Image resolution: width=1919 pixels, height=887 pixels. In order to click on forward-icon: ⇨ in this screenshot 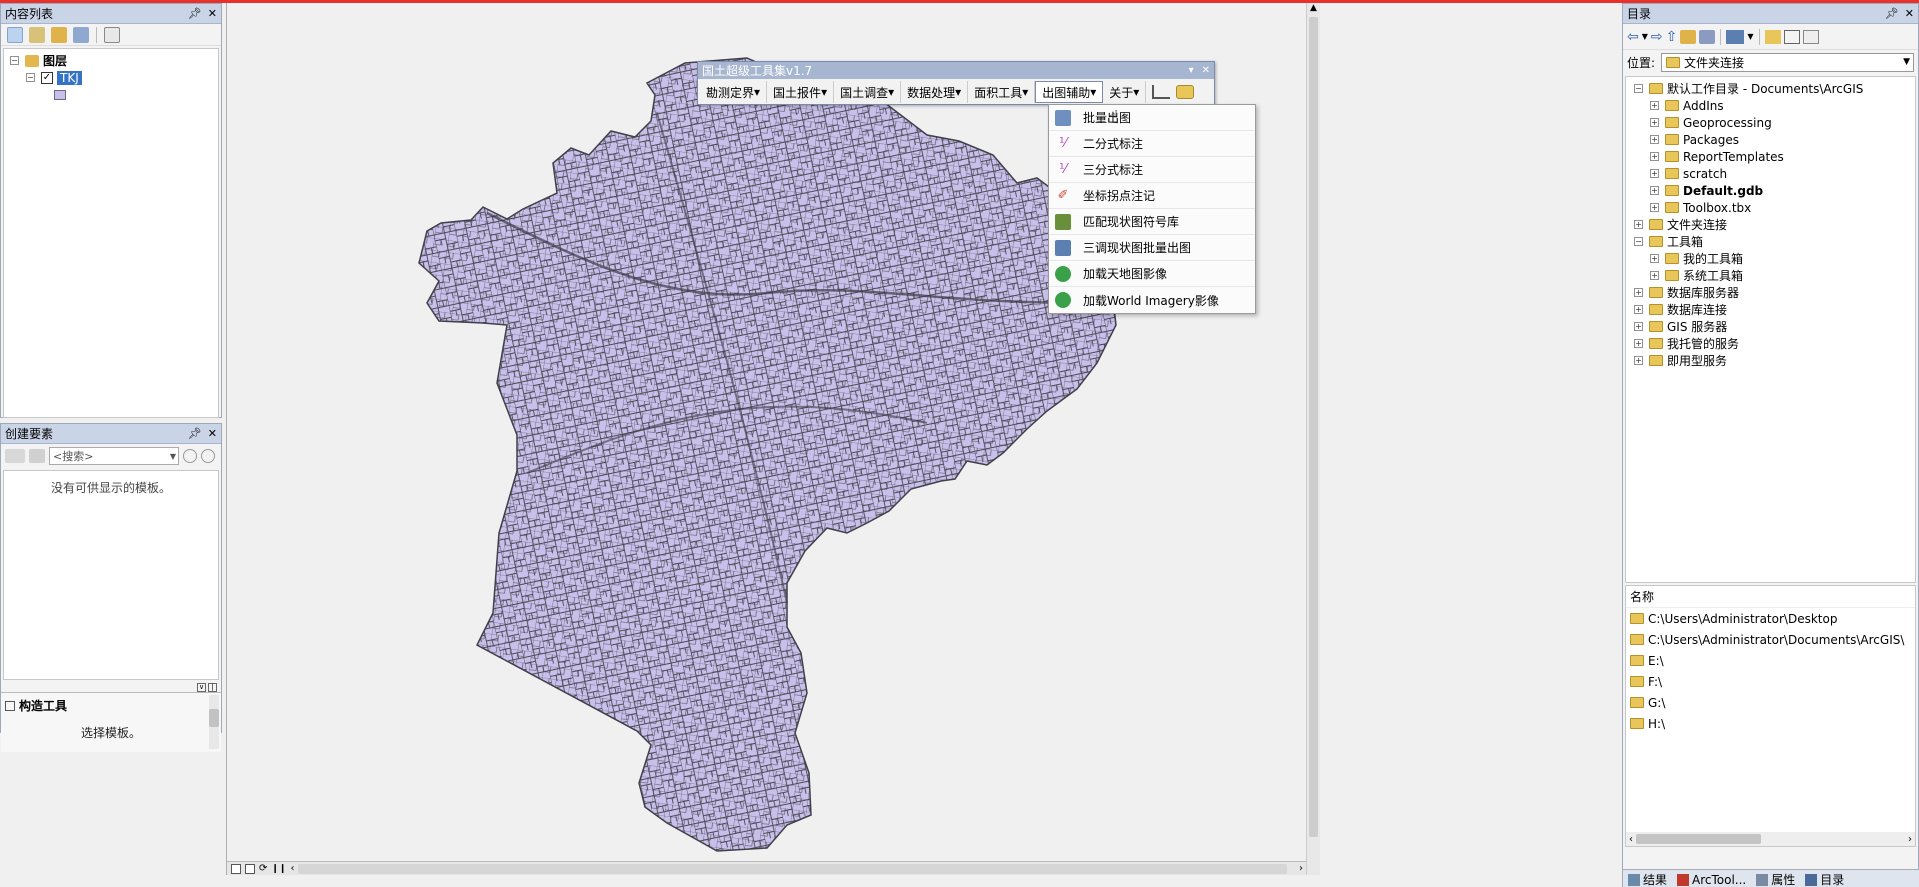, I will do `click(1657, 37)`.